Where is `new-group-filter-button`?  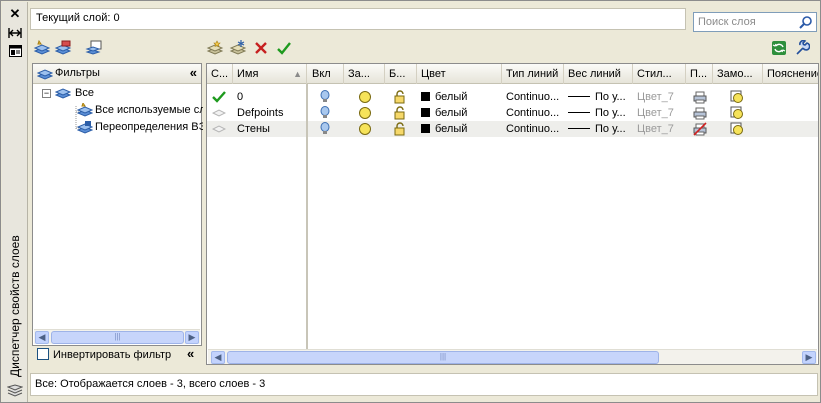 new-group-filter-button is located at coordinates (63, 48).